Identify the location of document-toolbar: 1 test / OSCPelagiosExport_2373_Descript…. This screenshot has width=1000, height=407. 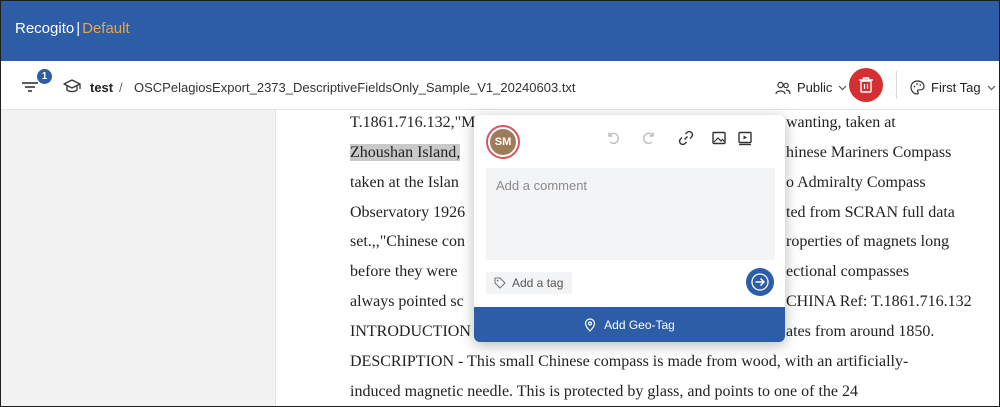
(500, 85).